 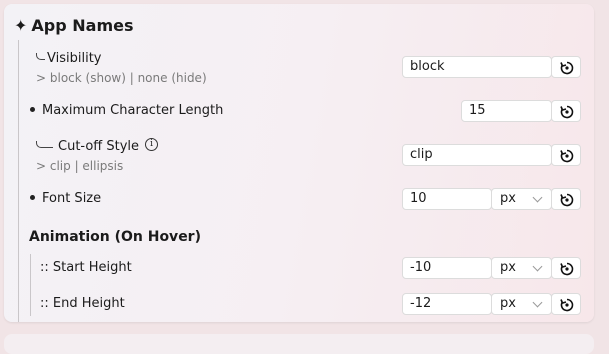 What do you see at coordinates (521, 304) in the screenshot?
I see `end-height-unit-select: px` at bounding box center [521, 304].